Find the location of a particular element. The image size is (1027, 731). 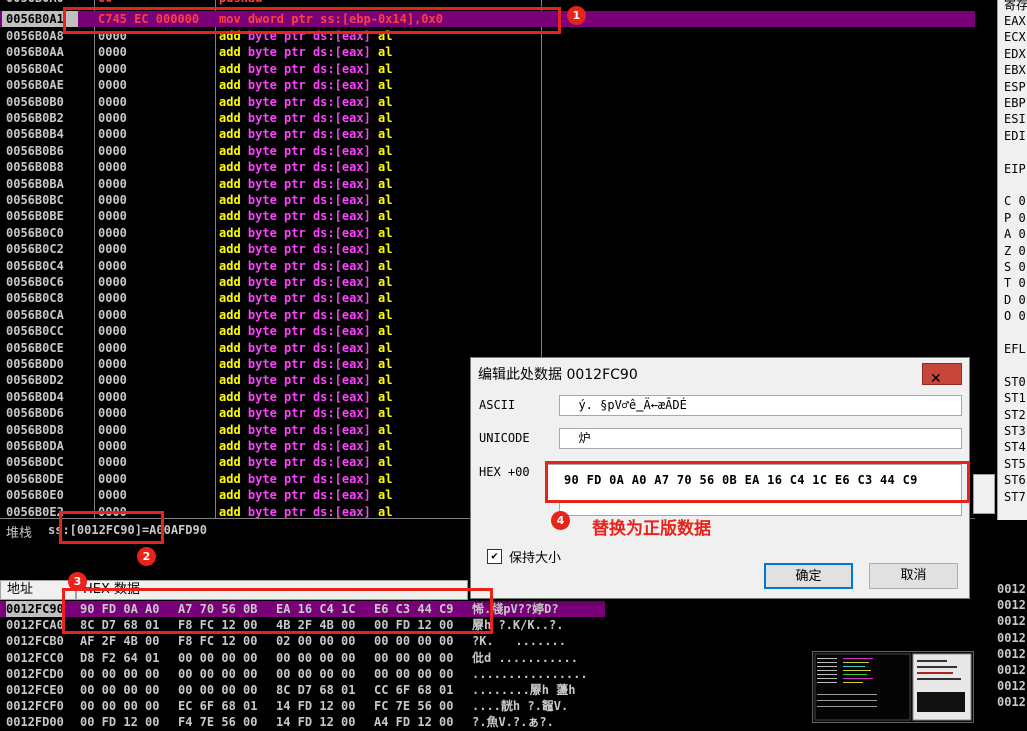

disasm-row: 0056B0BC 0000 add byte ptr ds:[eax],al is located at coordinates (487, 200).